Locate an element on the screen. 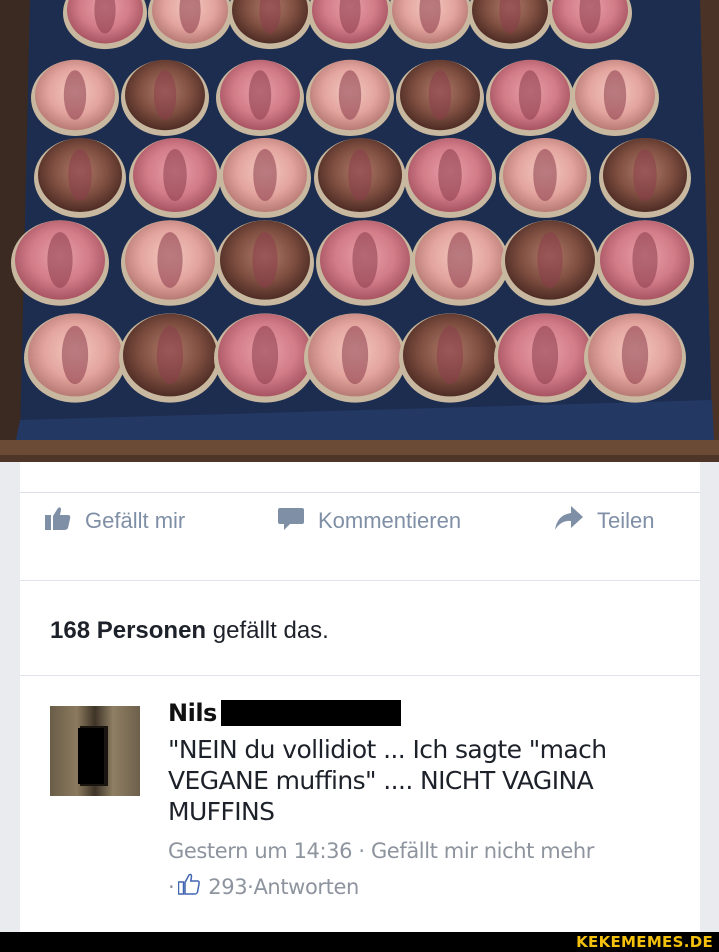 This screenshot has height=952, width=719. like-label: Gefällt mir is located at coordinates (135, 520).